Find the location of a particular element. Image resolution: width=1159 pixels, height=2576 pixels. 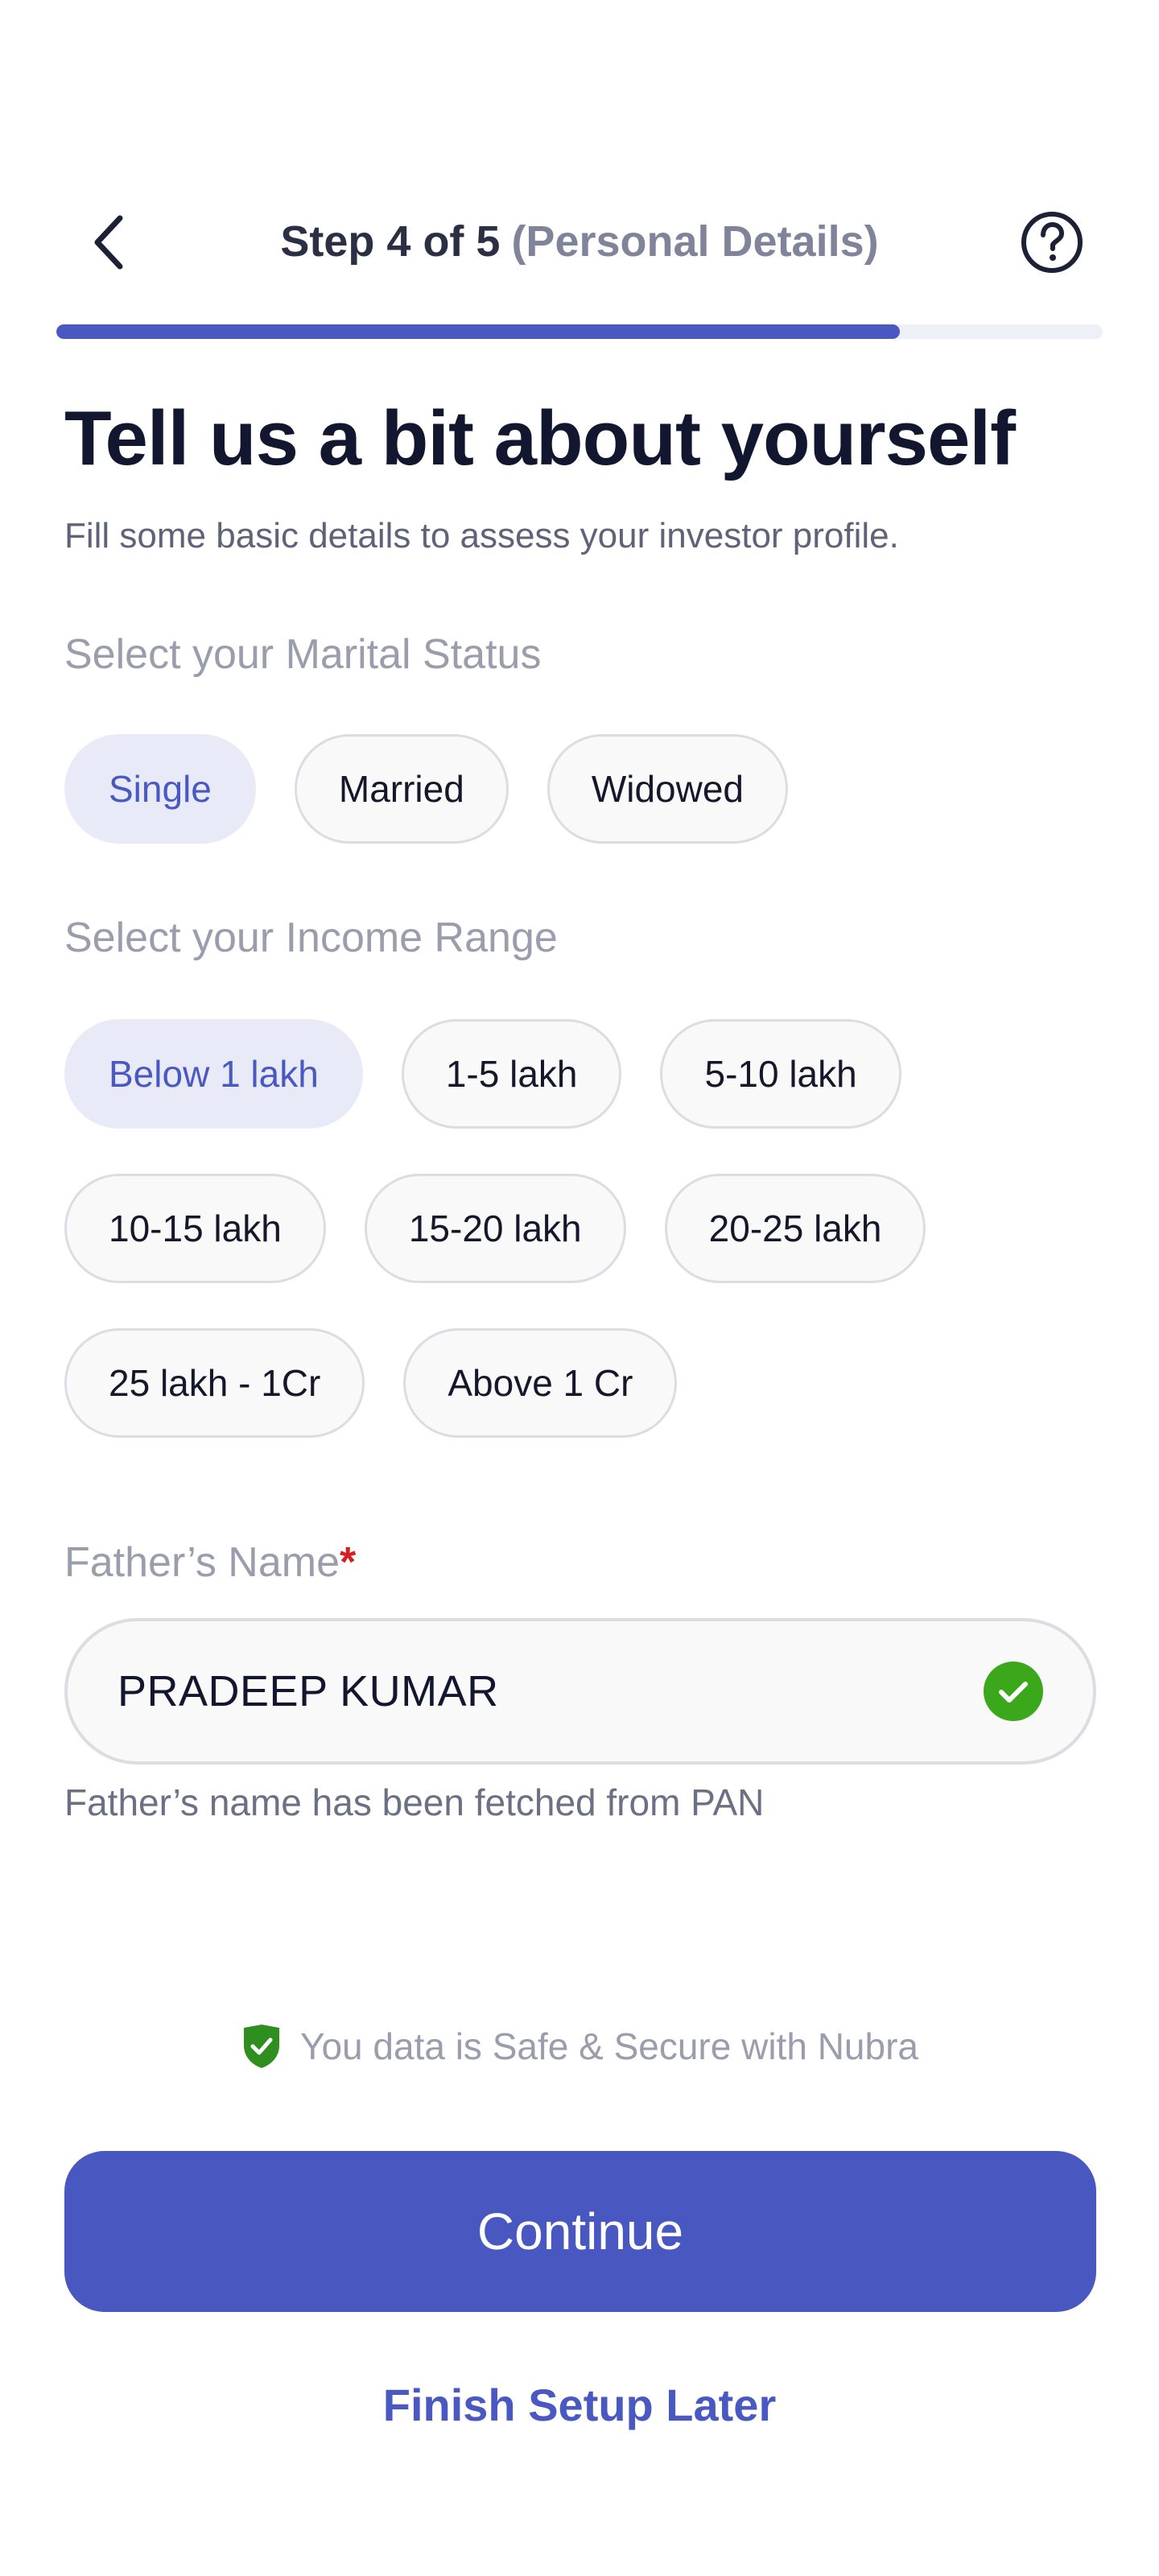

income-chip-20-25-lakh: 20-25 lakh is located at coordinates (795, 1228).